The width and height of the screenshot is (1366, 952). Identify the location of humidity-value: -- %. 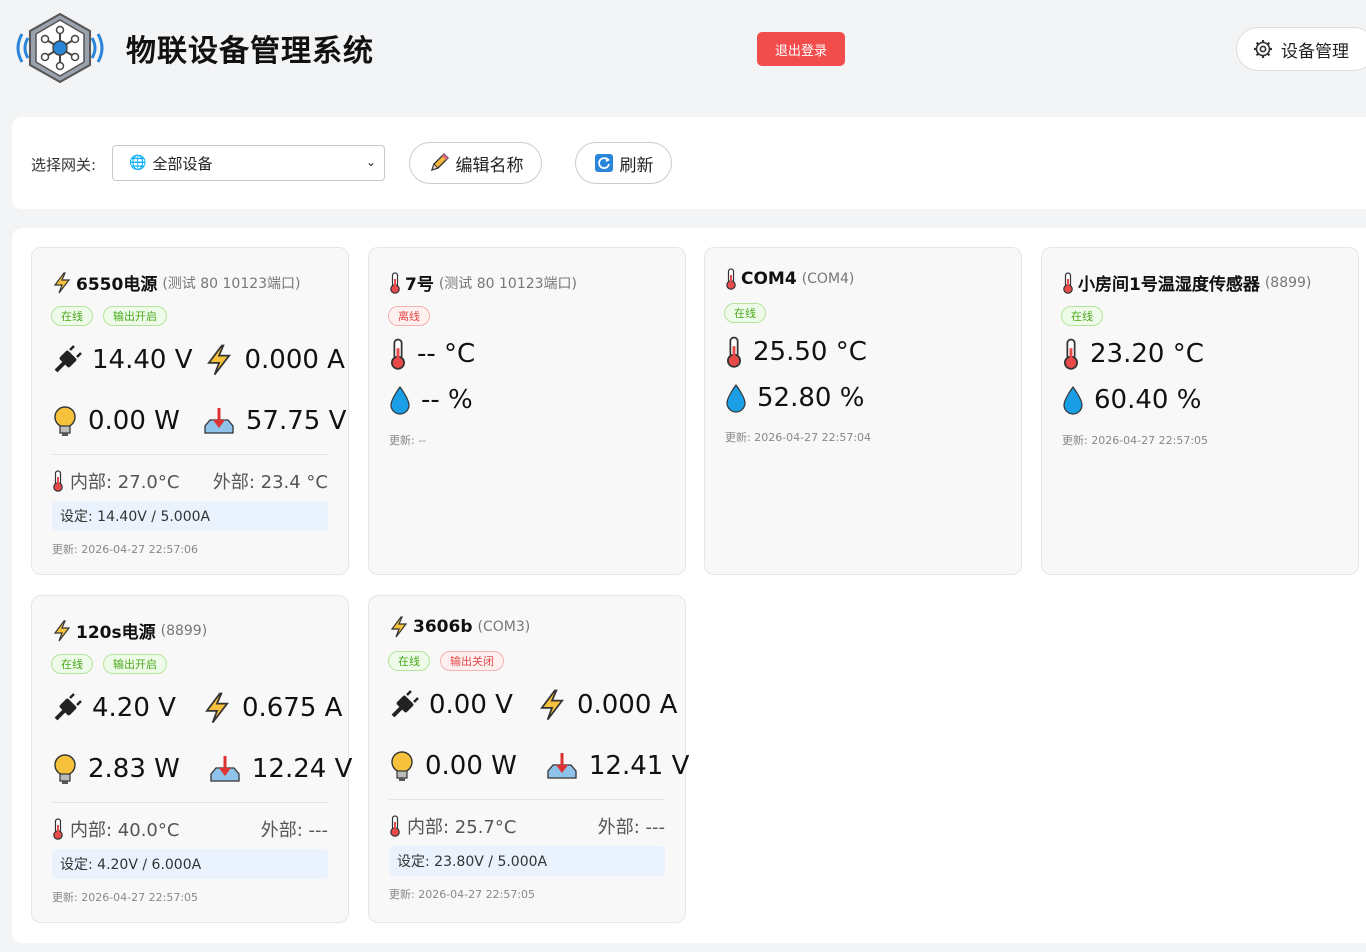
(447, 400).